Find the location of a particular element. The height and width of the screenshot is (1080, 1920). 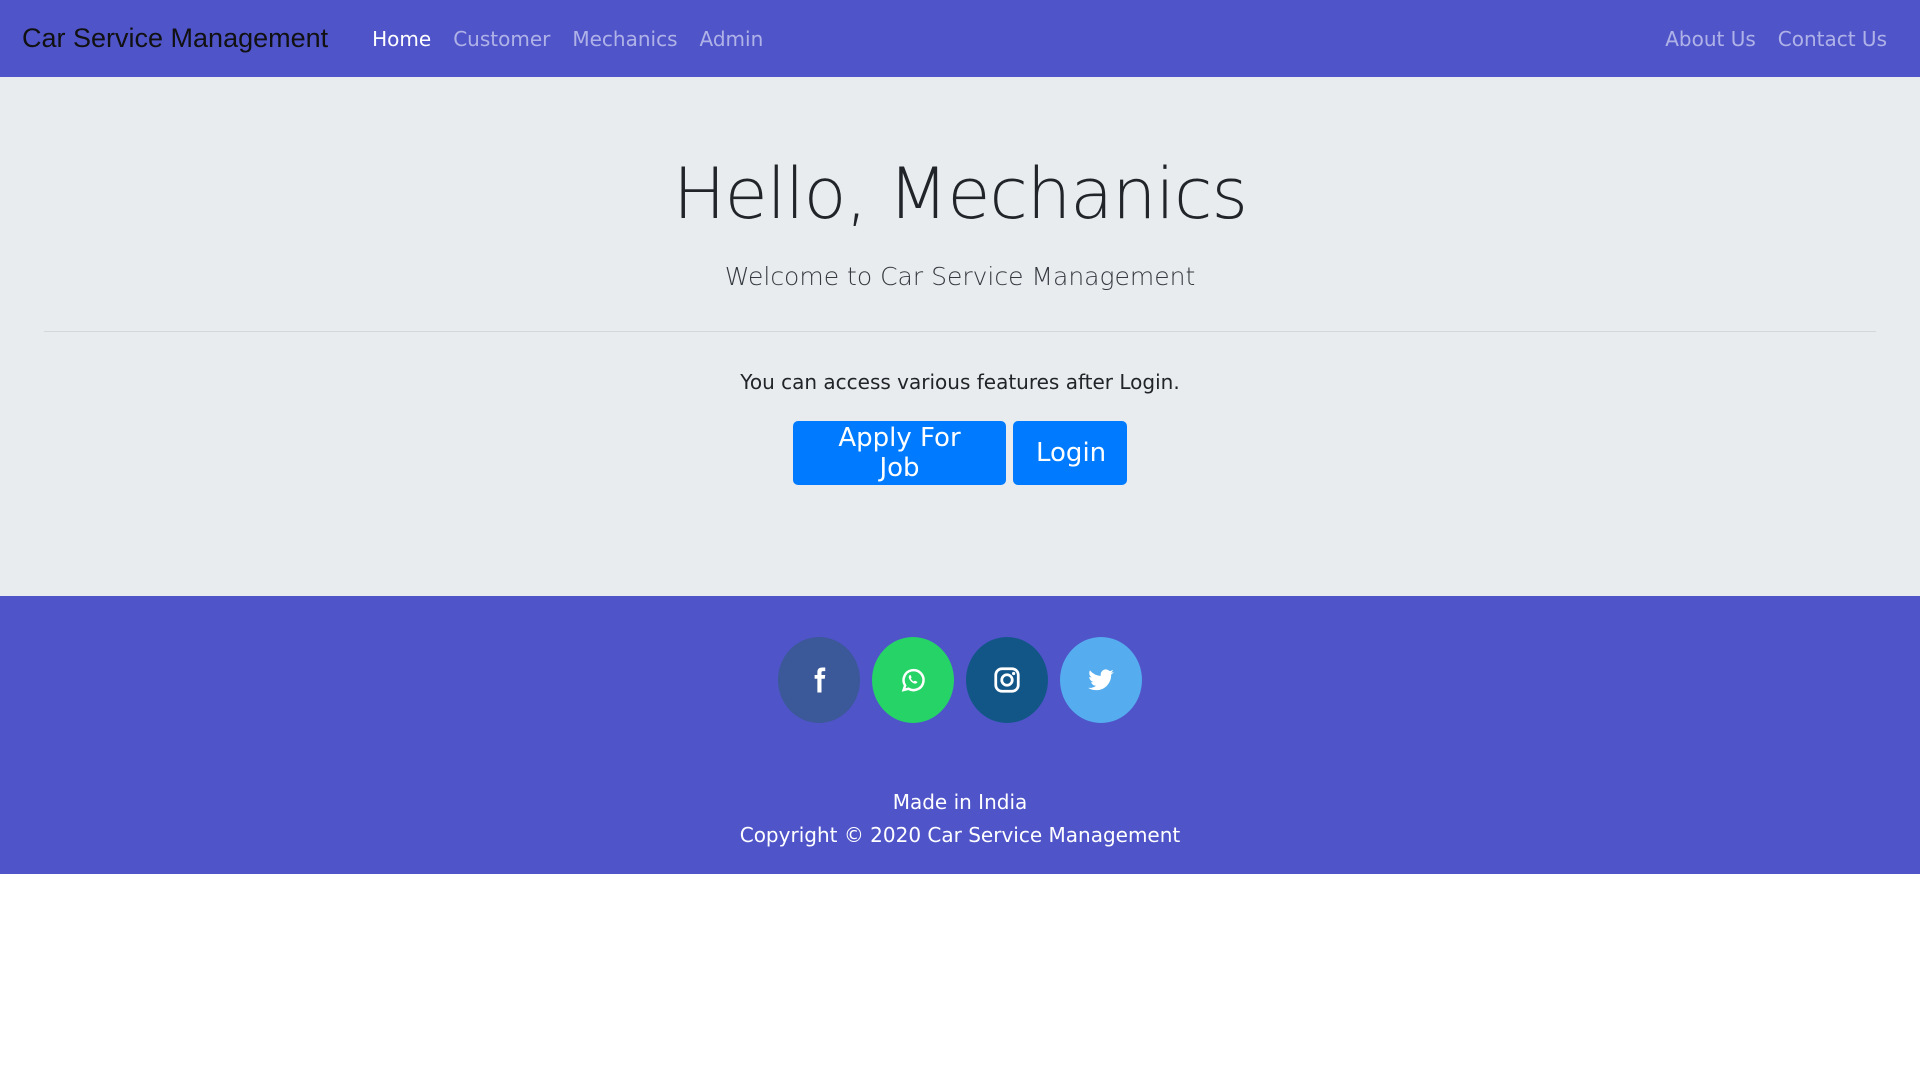

twitter-button is located at coordinates (1101, 680).